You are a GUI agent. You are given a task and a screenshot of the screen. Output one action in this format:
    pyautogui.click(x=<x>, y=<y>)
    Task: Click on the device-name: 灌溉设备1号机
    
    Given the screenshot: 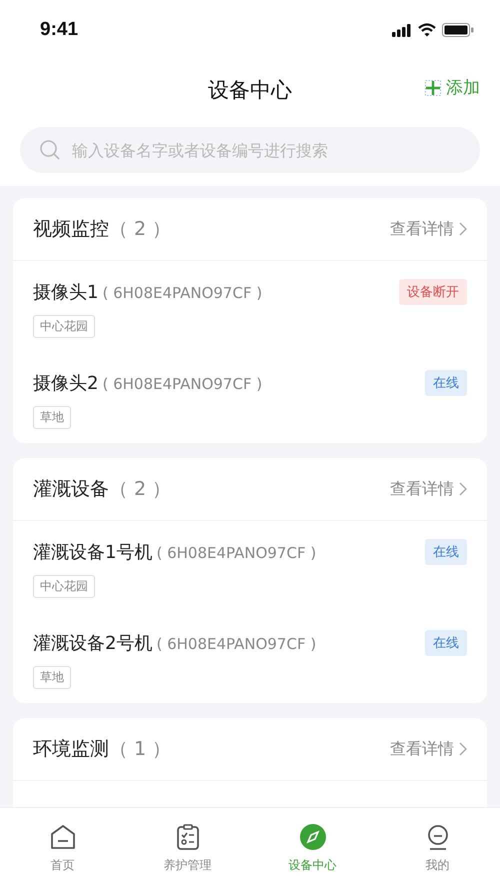 What is the action you would take?
    pyautogui.click(x=92, y=552)
    